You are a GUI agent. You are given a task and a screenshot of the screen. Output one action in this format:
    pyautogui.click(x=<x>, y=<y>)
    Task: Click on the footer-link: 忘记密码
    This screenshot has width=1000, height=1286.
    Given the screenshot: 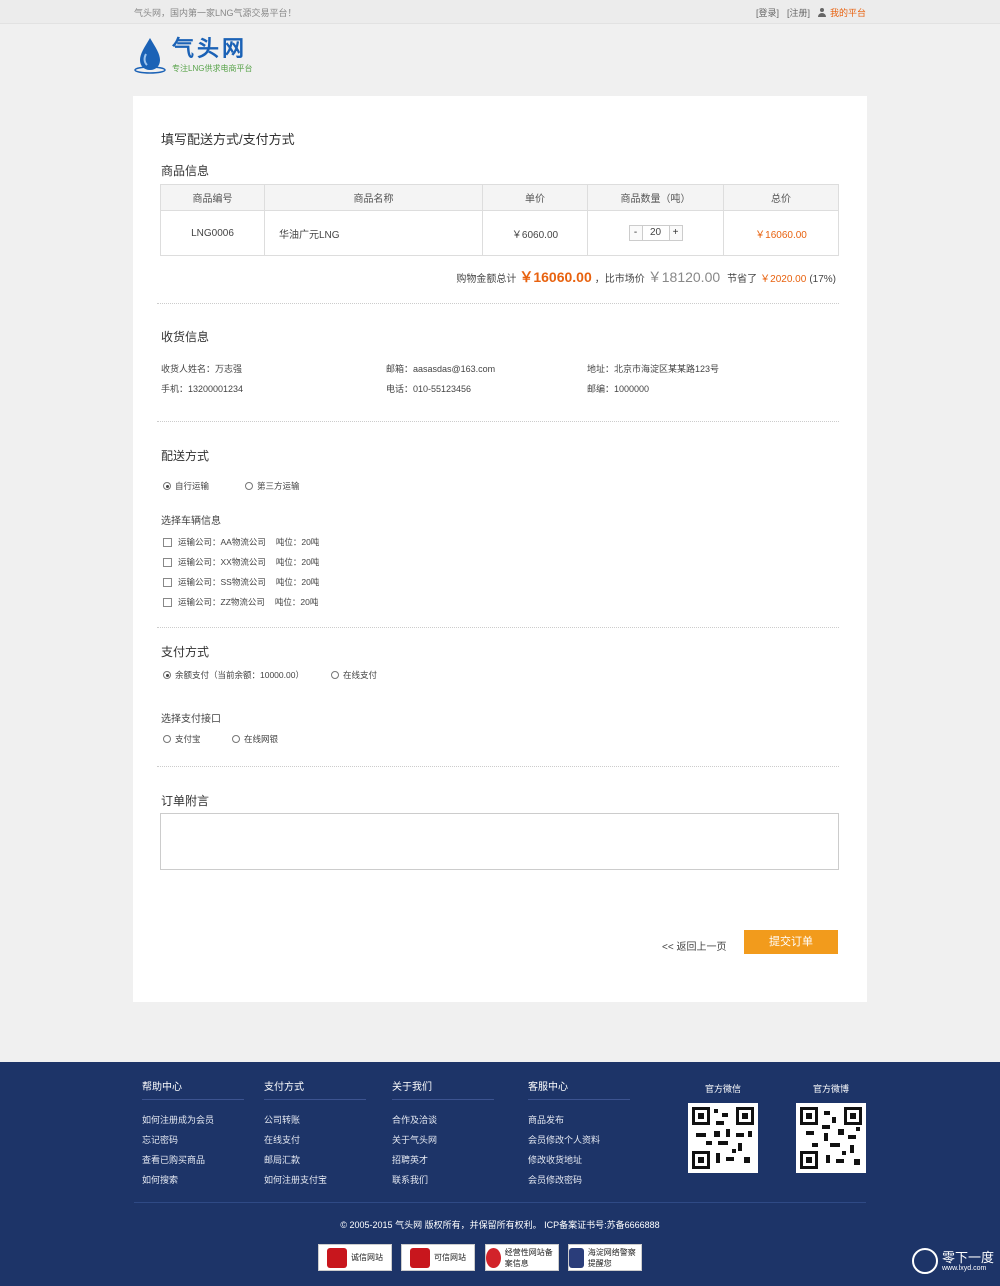 What is the action you would take?
    pyautogui.click(x=193, y=1140)
    